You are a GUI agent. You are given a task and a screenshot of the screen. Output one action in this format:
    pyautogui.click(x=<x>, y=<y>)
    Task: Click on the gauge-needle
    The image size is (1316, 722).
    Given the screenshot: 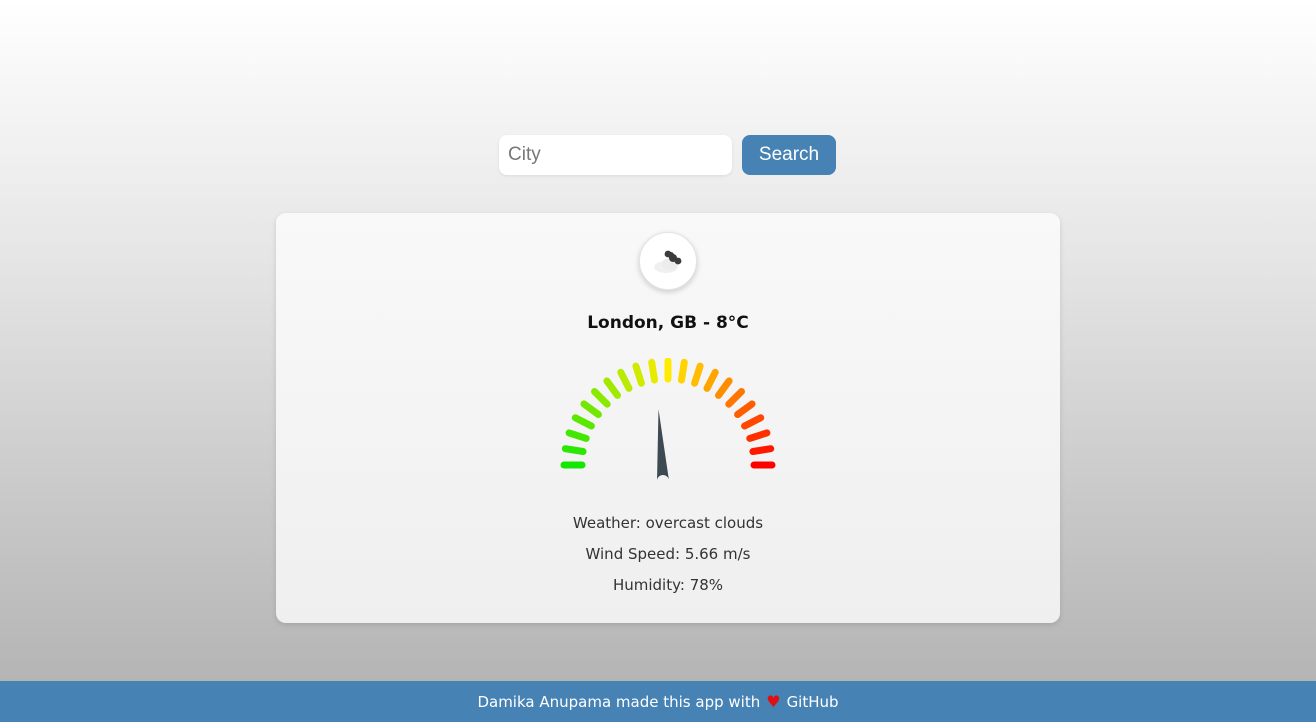 What is the action you would take?
    pyautogui.click(x=662, y=445)
    